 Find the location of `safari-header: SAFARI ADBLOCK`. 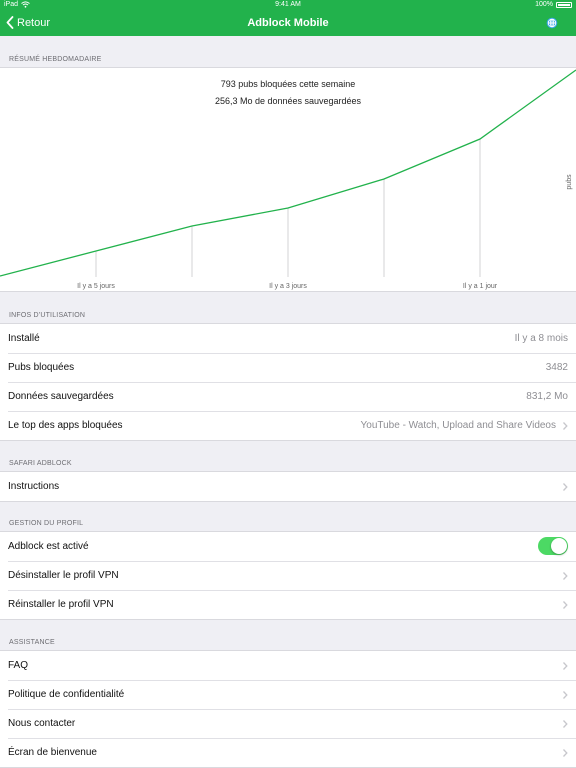

safari-header: SAFARI ADBLOCK is located at coordinates (40, 463).